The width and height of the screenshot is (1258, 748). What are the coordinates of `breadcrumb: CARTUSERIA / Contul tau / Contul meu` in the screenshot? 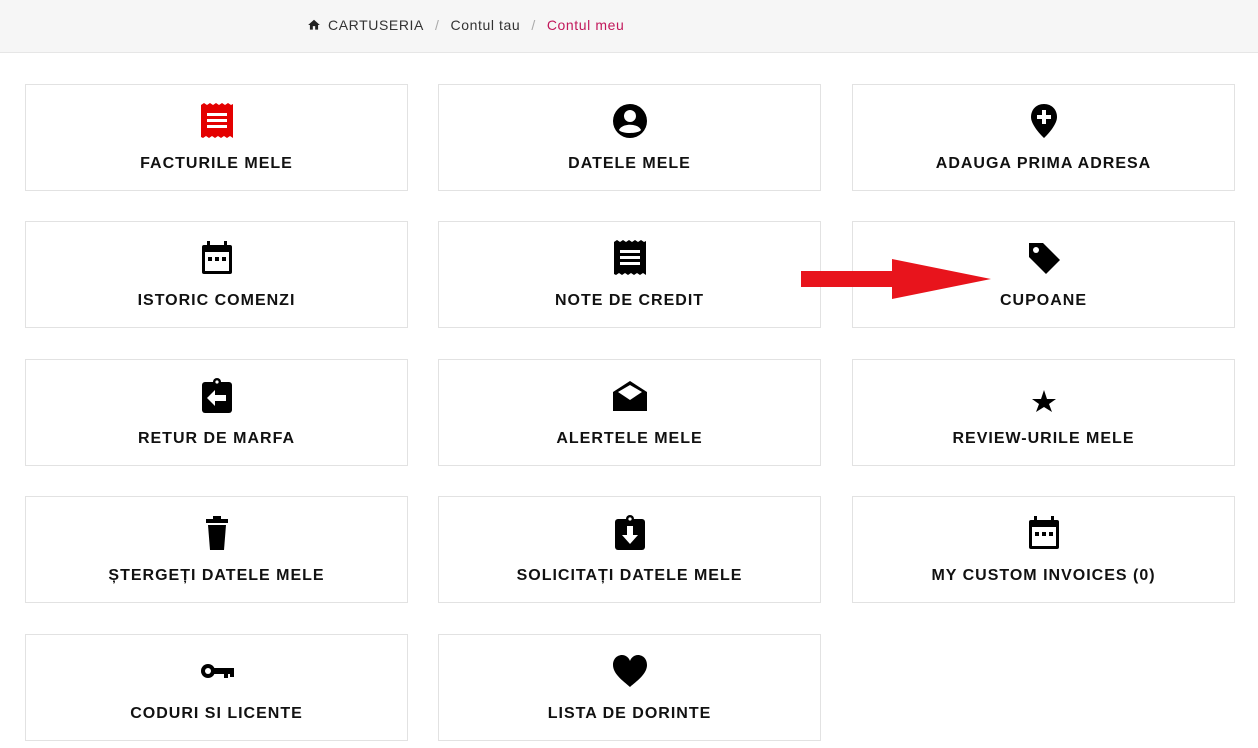 It's located at (465, 25).